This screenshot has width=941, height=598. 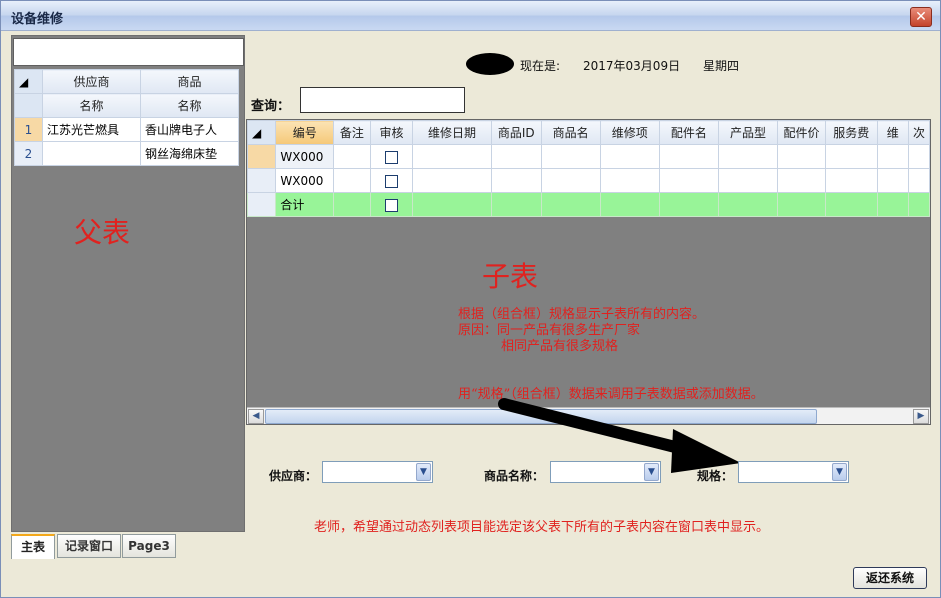 What do you see at coordinates (793, 472) in the screenshot?
I see `spec-combobox: ▼` at bounding box center [793, 472].